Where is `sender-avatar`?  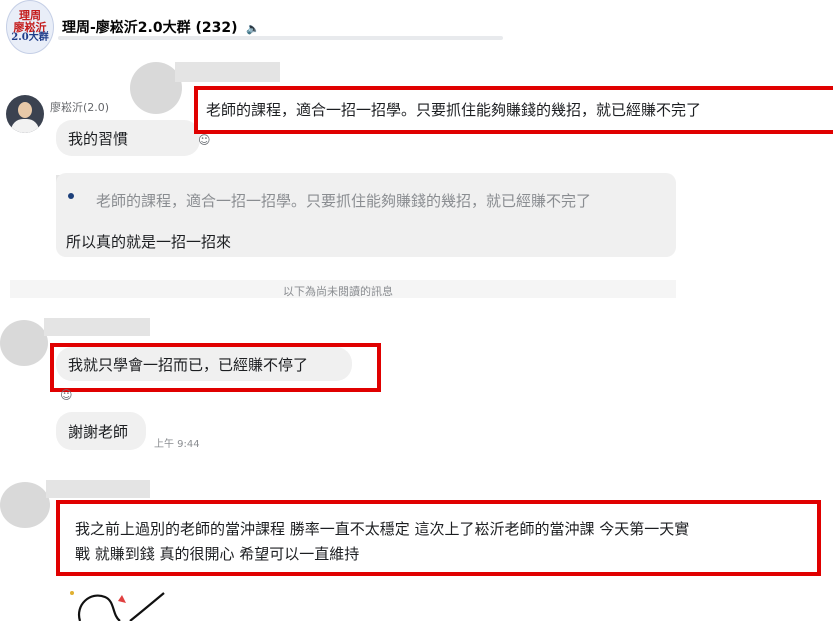 sender-avatar is located at coordinates (25, 114).